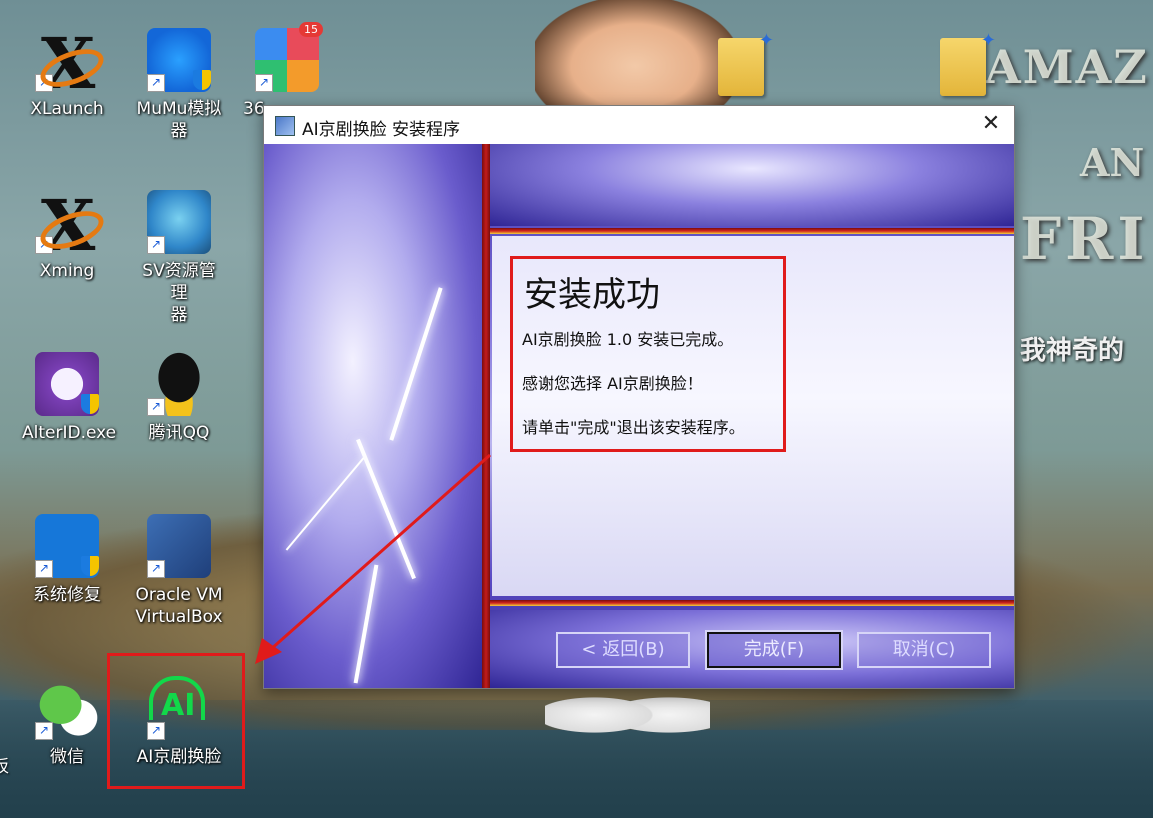  What do you see at coordinates (752, 603) in the screenshot?
I see `red-divider-bottom` at bounding box center [752, 603].